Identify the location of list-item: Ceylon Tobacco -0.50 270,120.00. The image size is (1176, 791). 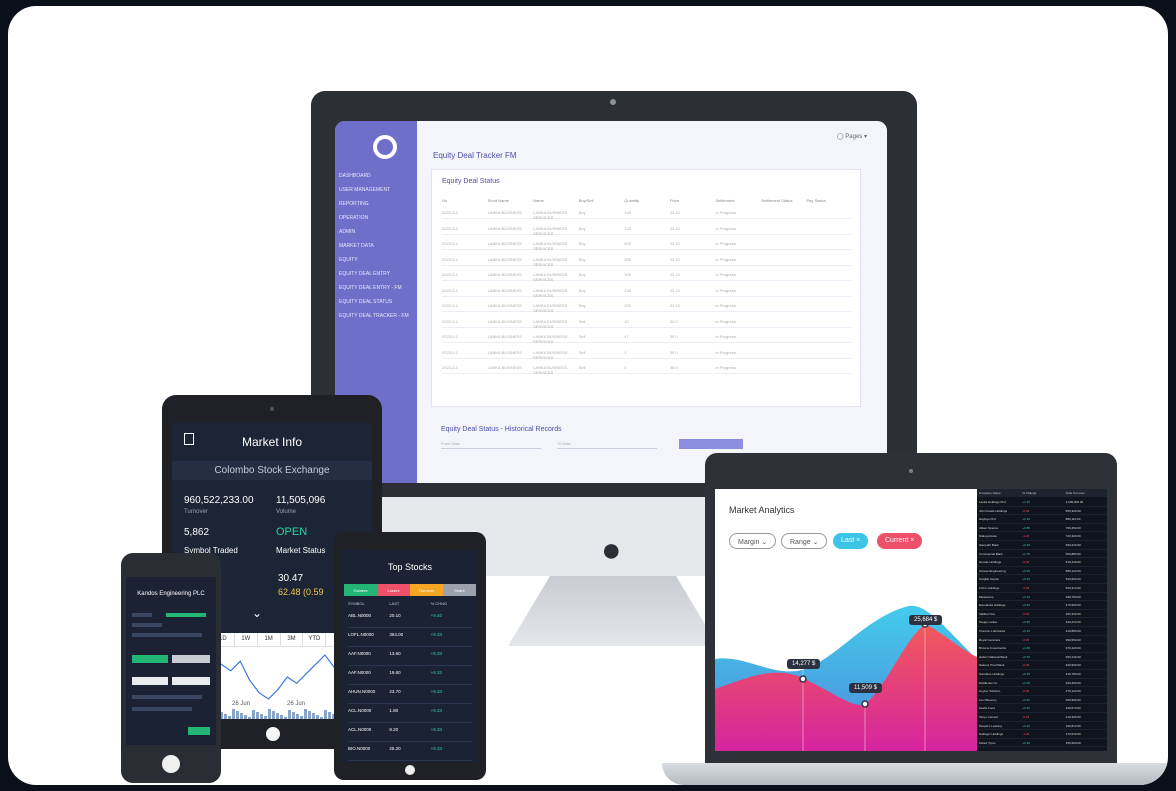
(1042, 691).